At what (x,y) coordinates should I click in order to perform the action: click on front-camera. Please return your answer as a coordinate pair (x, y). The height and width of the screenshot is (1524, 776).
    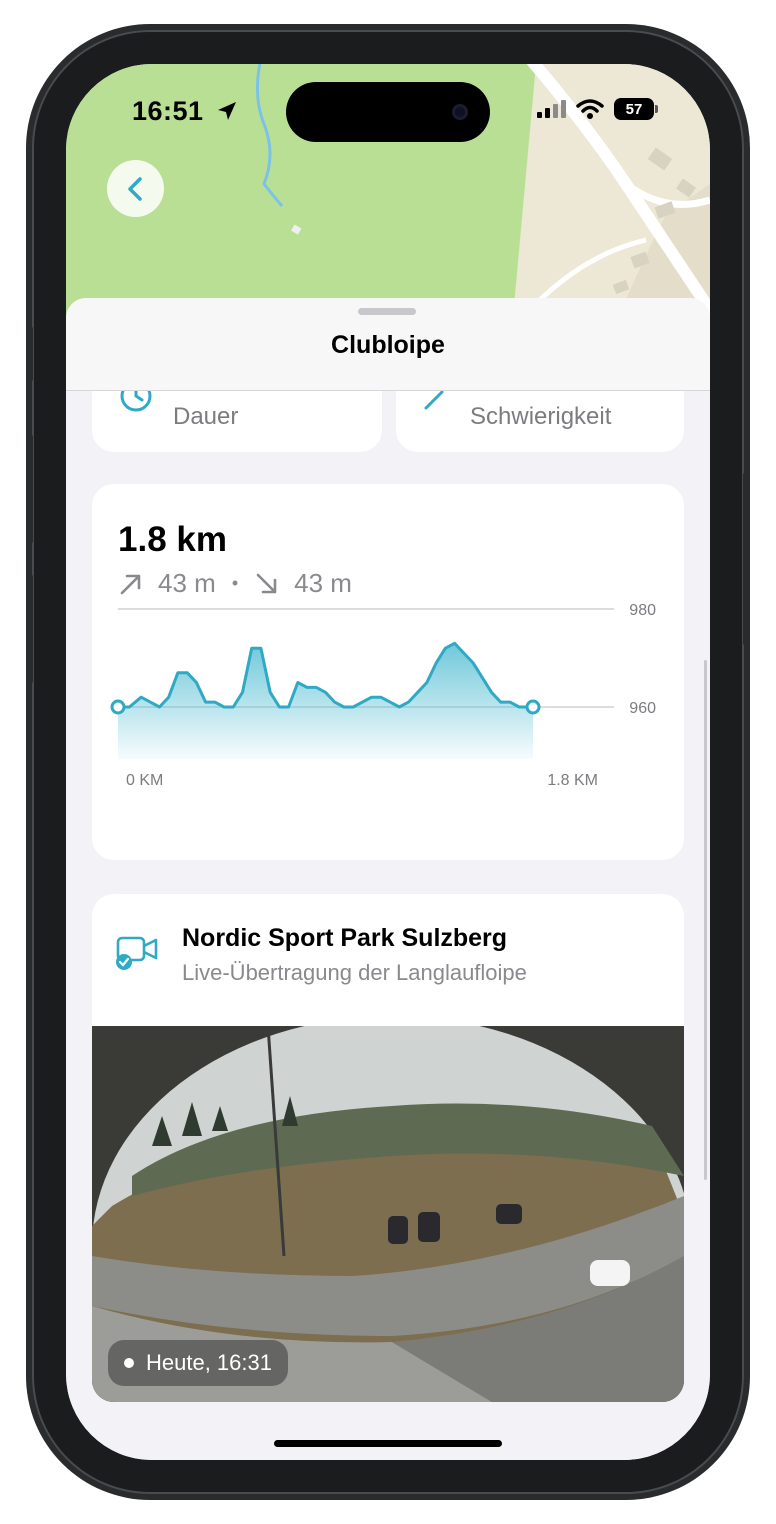
    Looking at the image, I should click on (460, 112).